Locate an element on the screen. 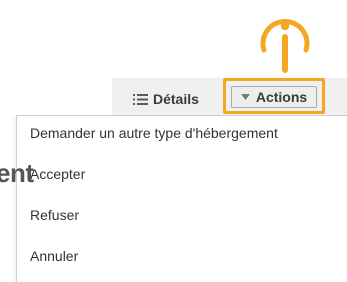 Image resolution: width=347 pixels, height=282 pixels. list-icon is located at coordinates (140, 99).